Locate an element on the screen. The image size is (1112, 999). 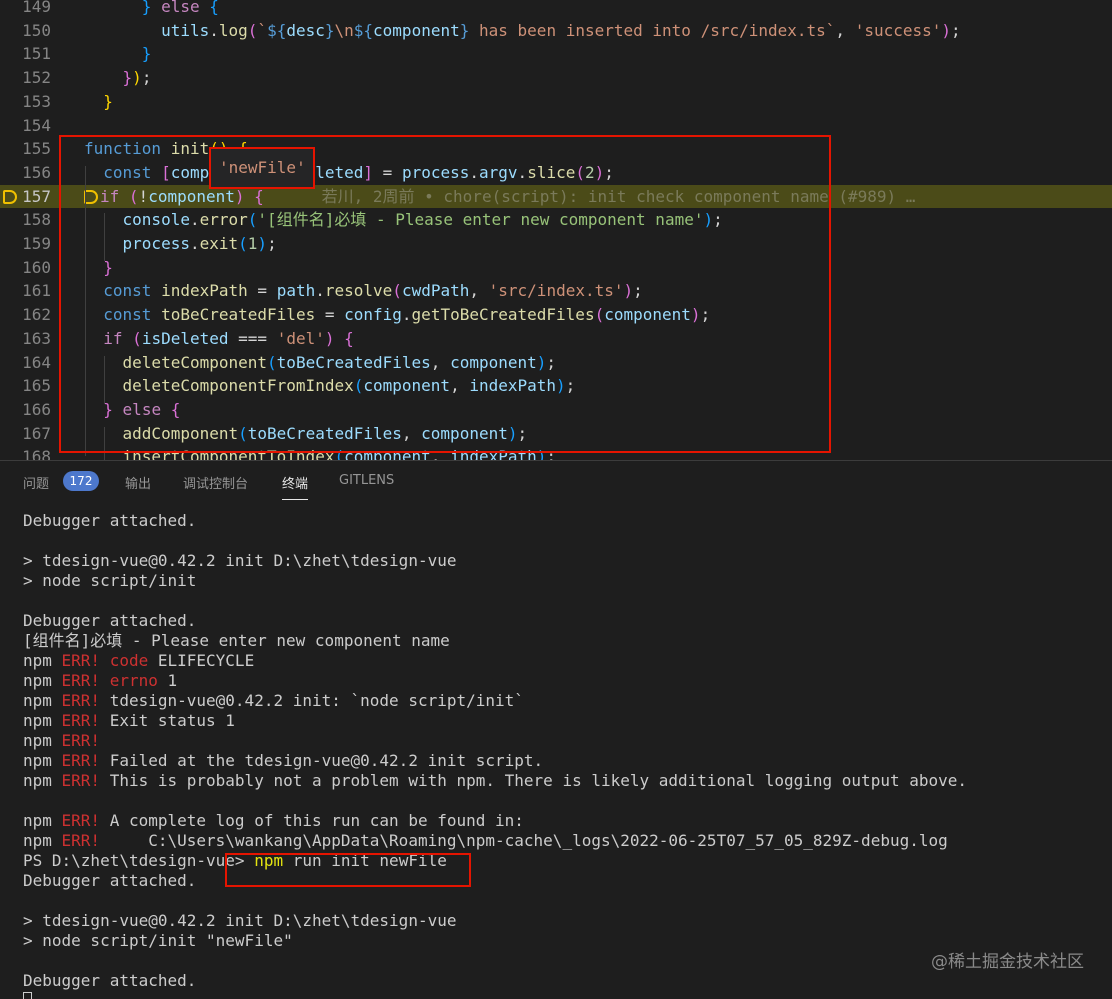
tab-gitlens: GITLENS is located at coordinates (366, 480).